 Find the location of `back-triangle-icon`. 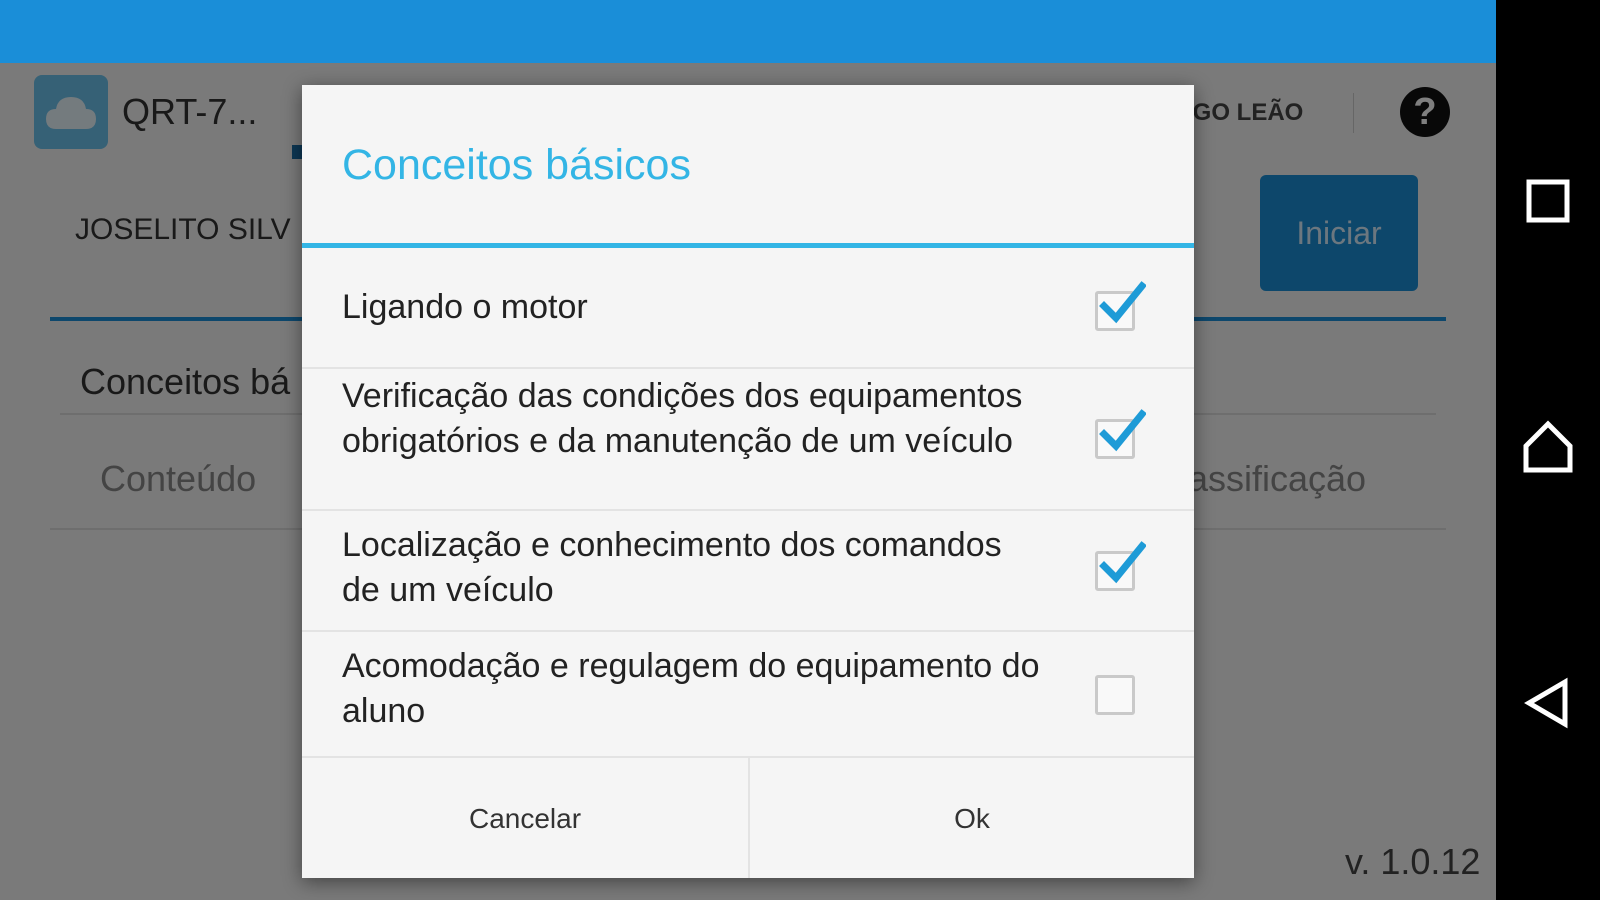

back-triangle-icon is located at coordinates (1548, 703).